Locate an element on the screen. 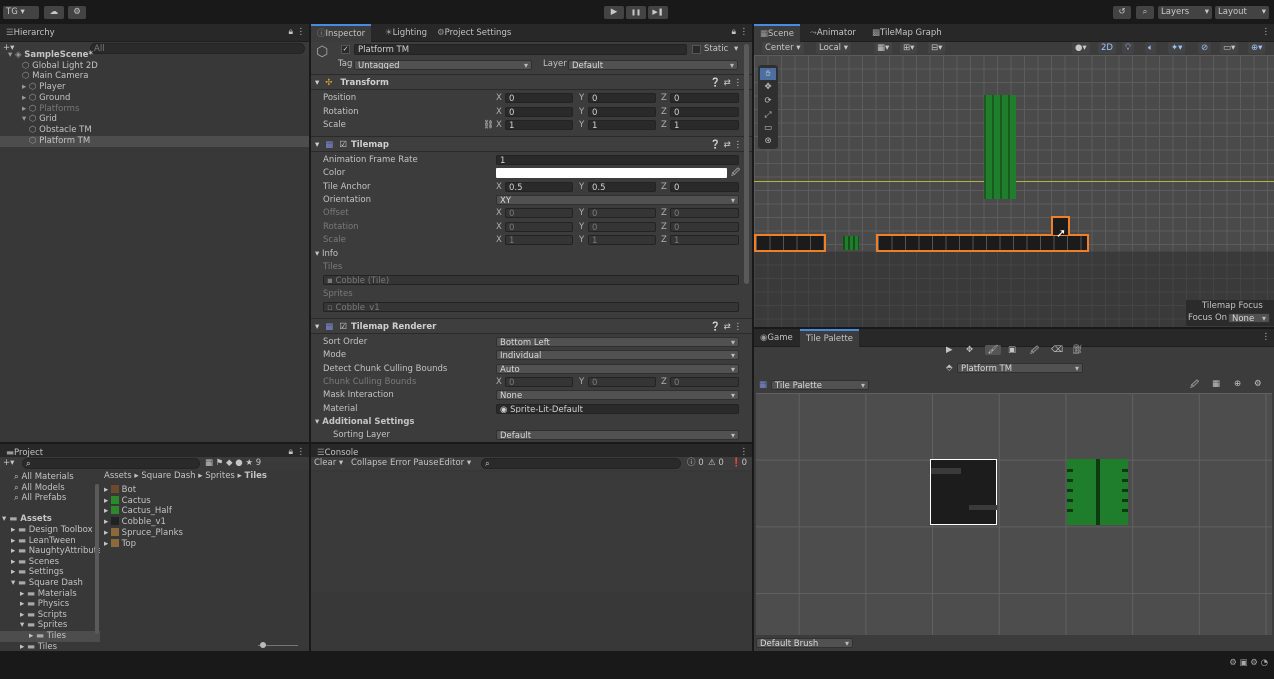 The image size is (1274, 679). layers-dropdown: Layers ▾ is located at coordinates (1185, 12).